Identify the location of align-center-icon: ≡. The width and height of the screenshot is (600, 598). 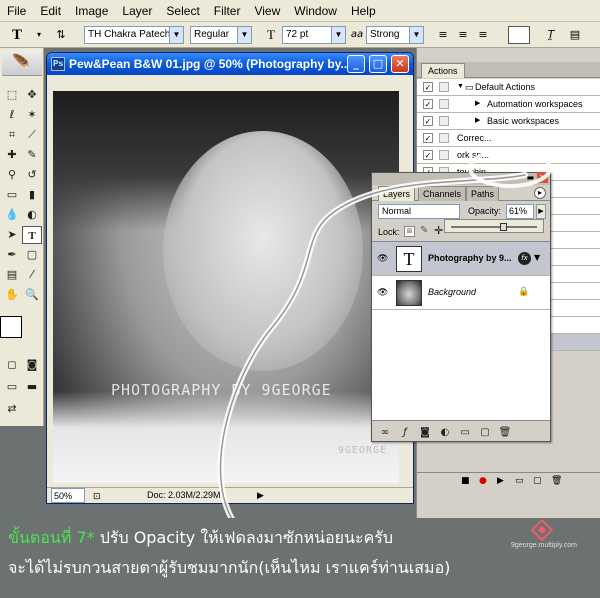
(463, 35).